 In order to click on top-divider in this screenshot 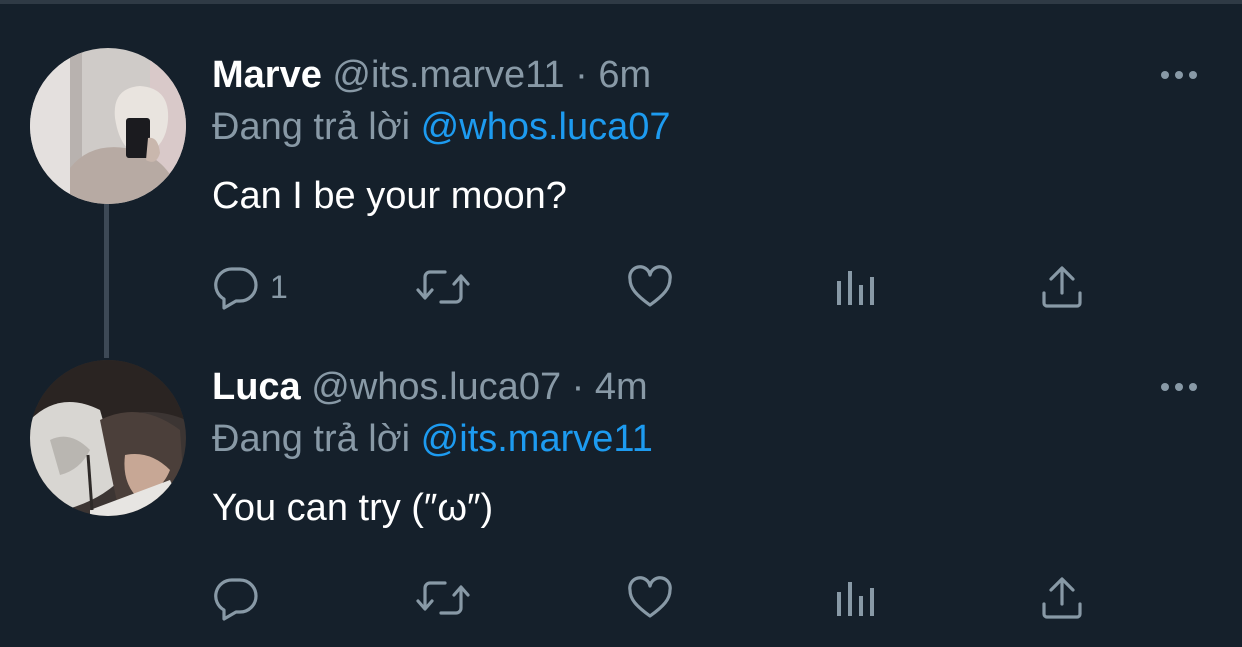, I will do `click(621, 2)`.